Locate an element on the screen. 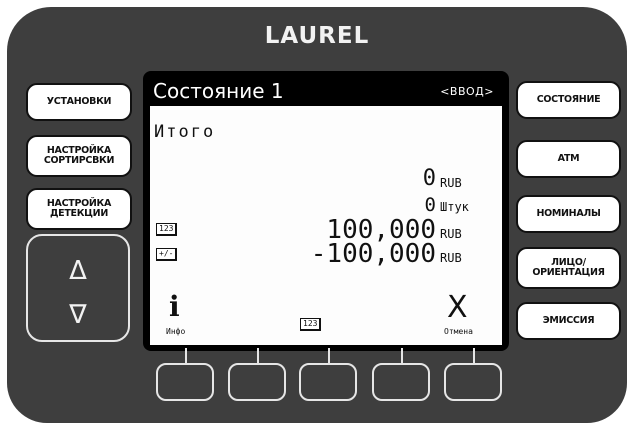 The width and height of the screenshot is (634, 426). function-key-1-stem is located at coordinates (186, 356).